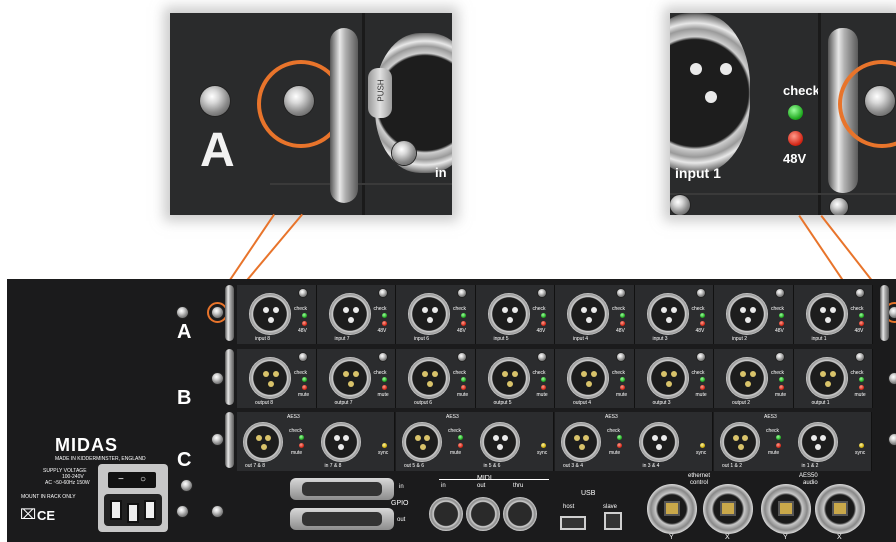 The image size is (896, 542). I want to click on aes50-port-y, so click(786, 509).